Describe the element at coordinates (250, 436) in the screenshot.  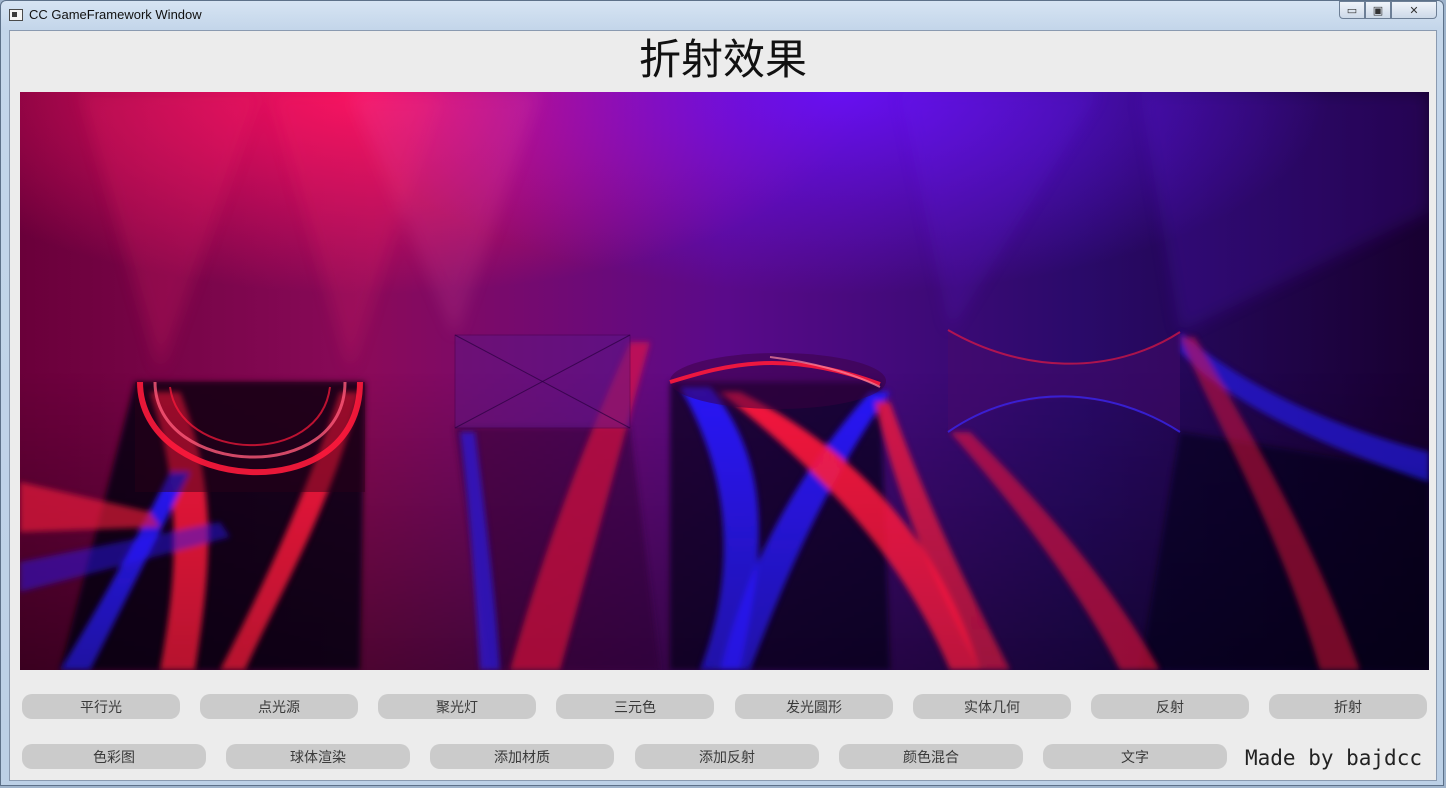
I see `half-ring-shape` at that location.